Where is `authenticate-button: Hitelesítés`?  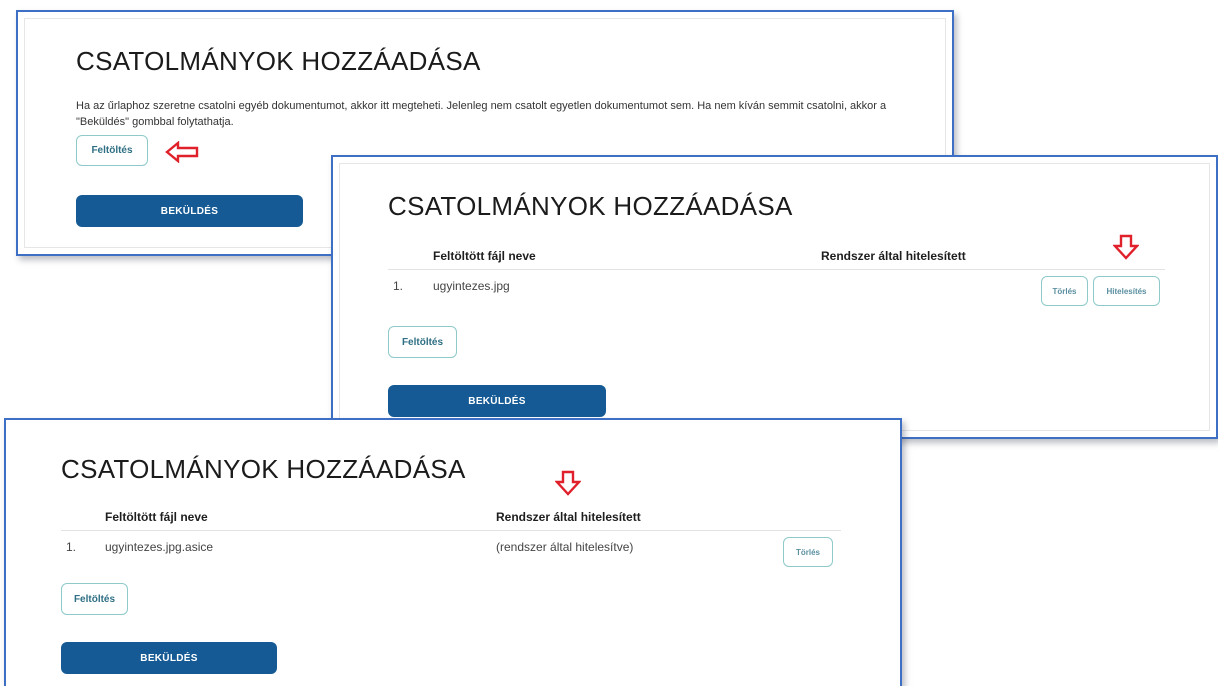
authenticate-button: Hitelesítés is located at coordinates (1126, 291).